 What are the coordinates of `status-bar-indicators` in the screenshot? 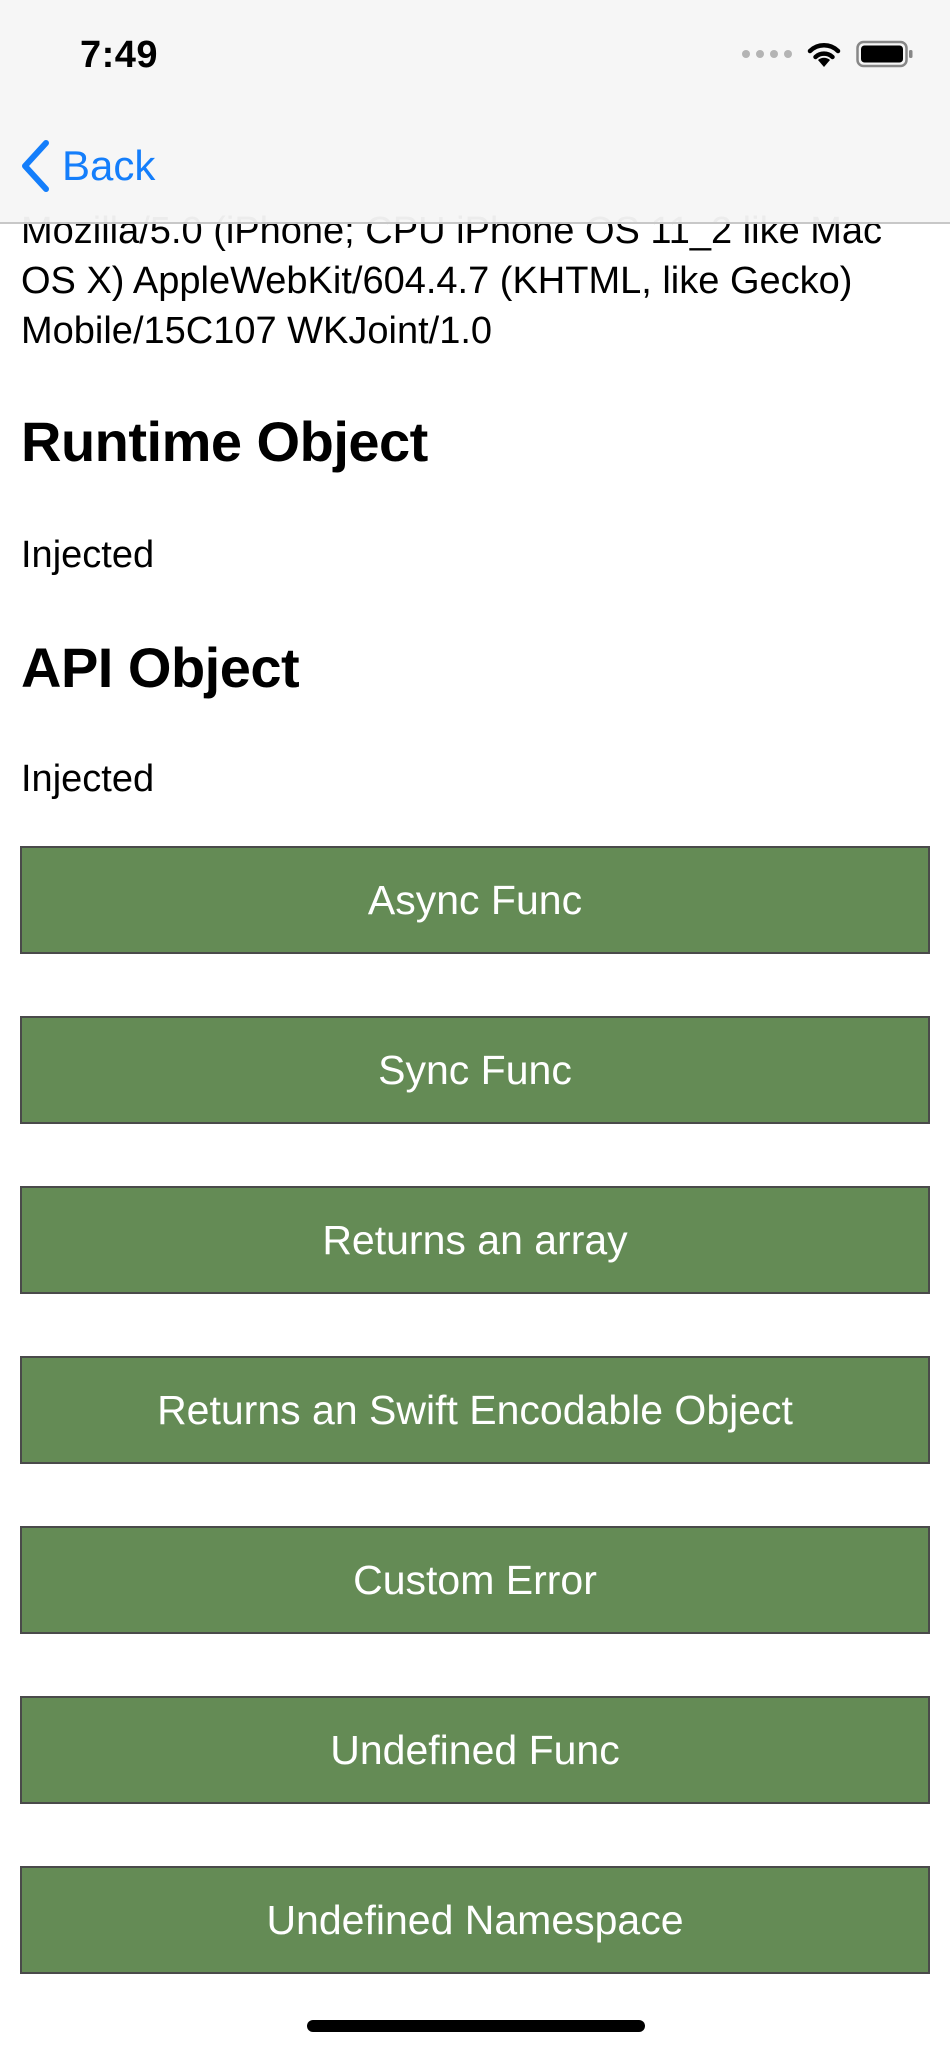 It's located at (828, 54).